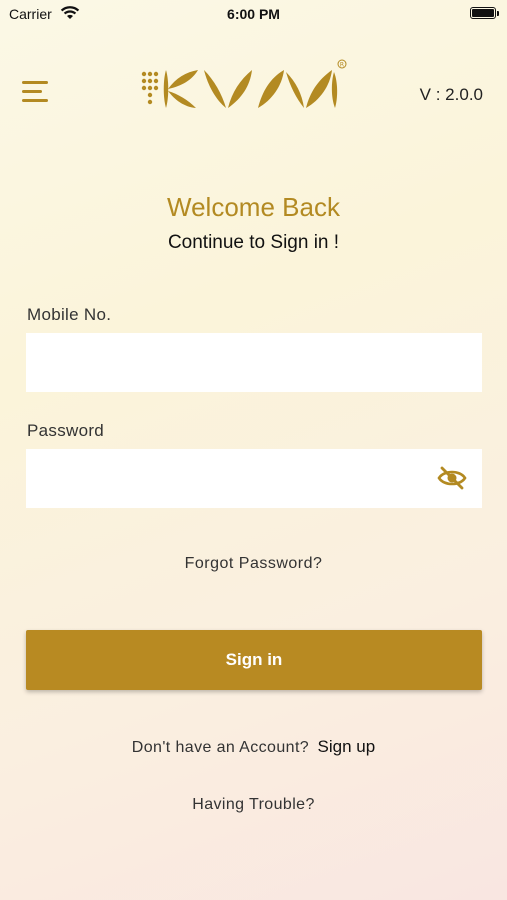 Image resolution: width=507 pixels, height=900 pixels. What do you see at coordinates (451, 94) in the screenshot?
I see `app-version: V : 2.0.0` at bounding box center [451, 94].